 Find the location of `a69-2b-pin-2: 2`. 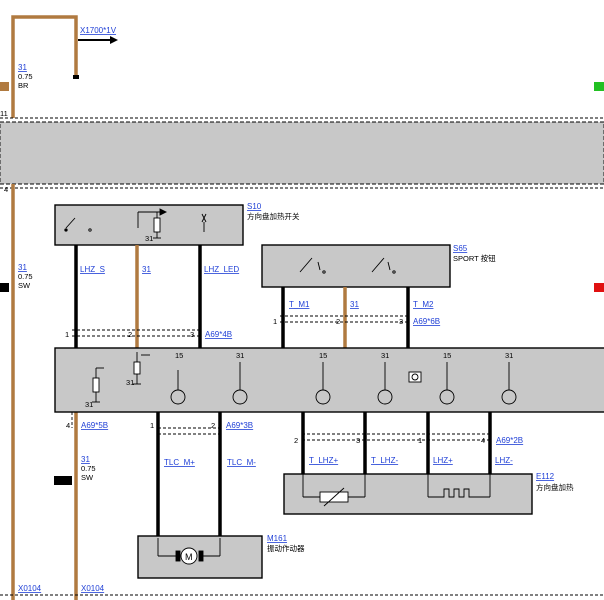

a69-2b-pin-2: 2 is located at coordinates (296, 440).